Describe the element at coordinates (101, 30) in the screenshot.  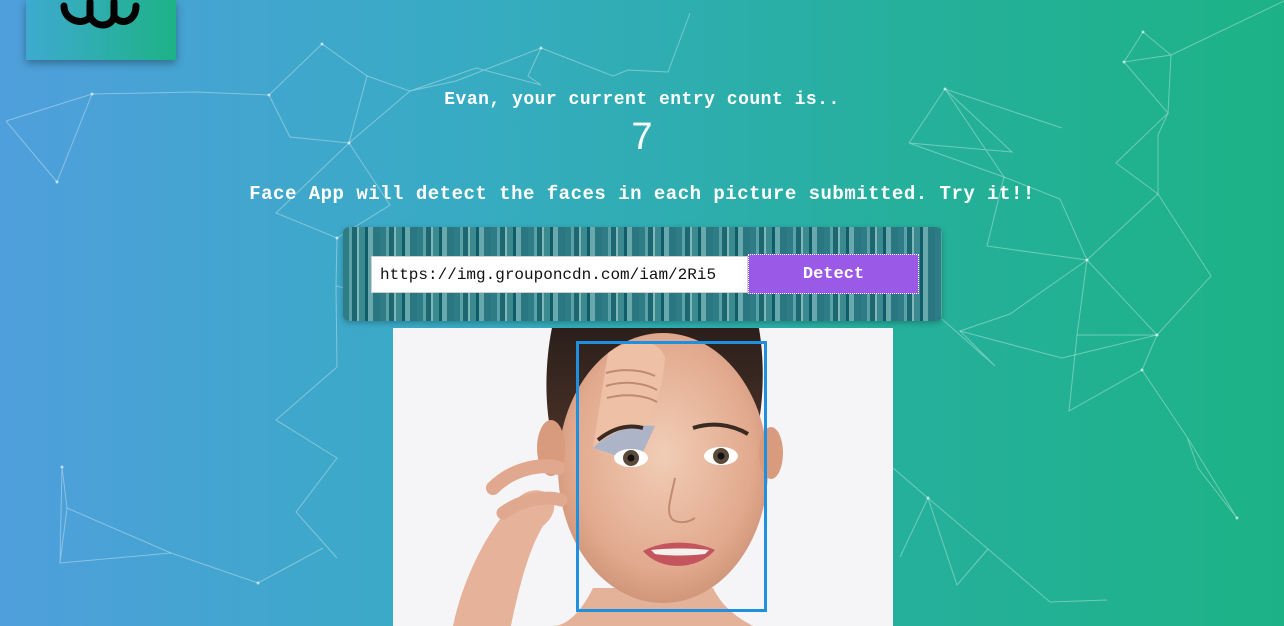
I see `app-logo` at that location.